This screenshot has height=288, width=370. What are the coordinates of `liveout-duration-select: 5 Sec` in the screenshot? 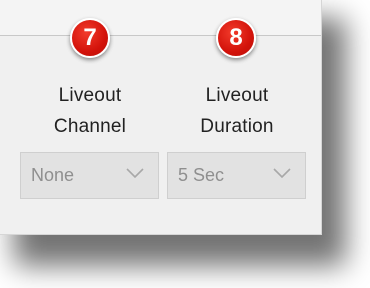 It's located at (236, 175).